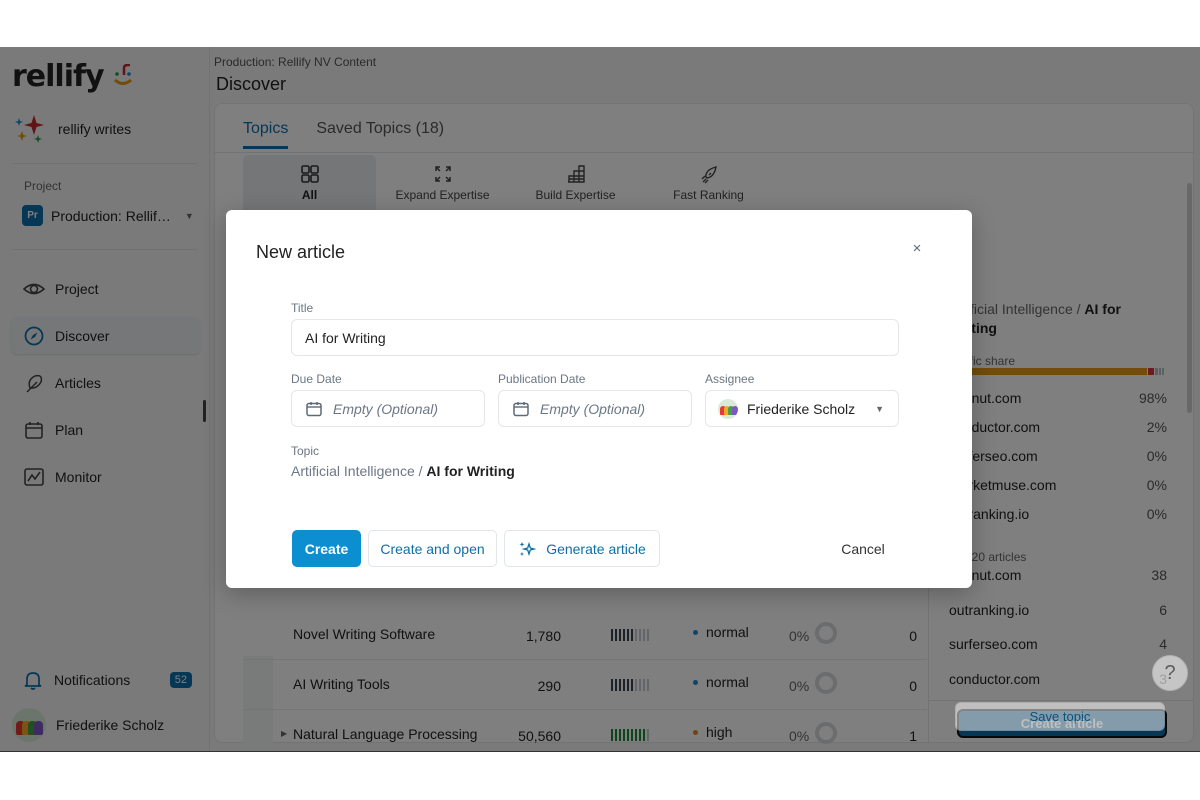 This screenshot has width=1200, height=800. I want to click on publication-date-input: Empty (Optional), so click(595, 408).